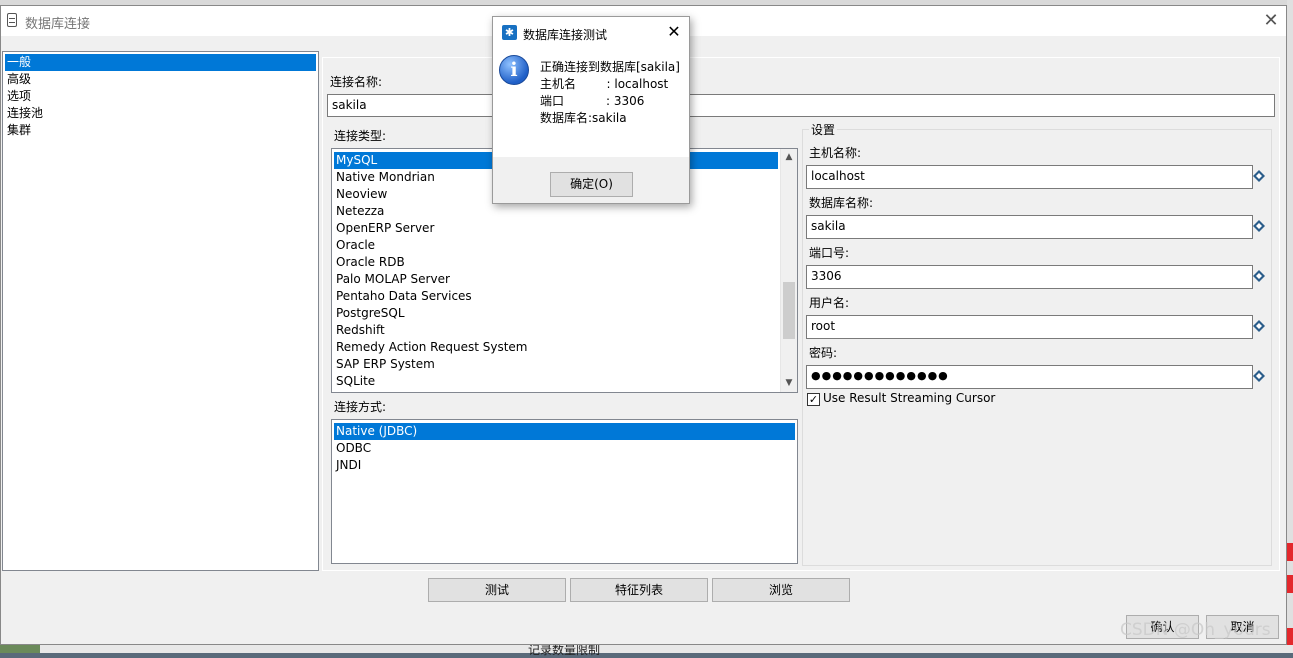 This screenshot has height=658, width=1293. I want to click on access-method-item: JNDI, so click(347, 465).